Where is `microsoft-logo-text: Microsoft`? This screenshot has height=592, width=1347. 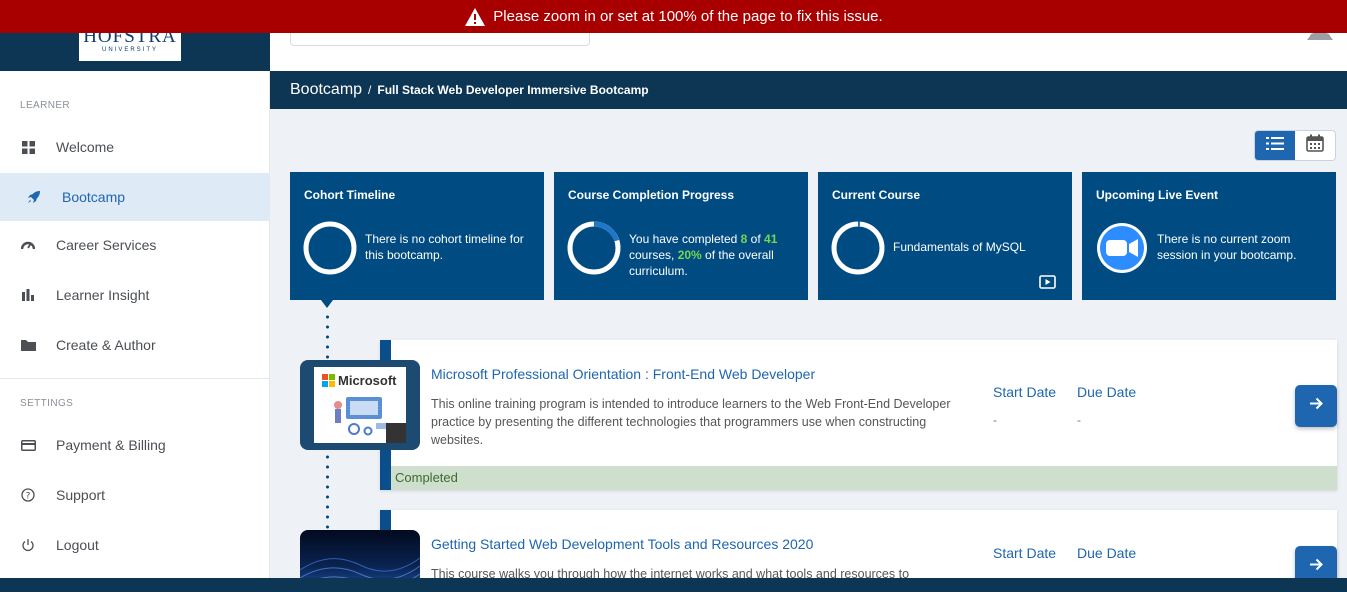 microsoft-logo-text: Microsoft is located at coordinates (367, 380).